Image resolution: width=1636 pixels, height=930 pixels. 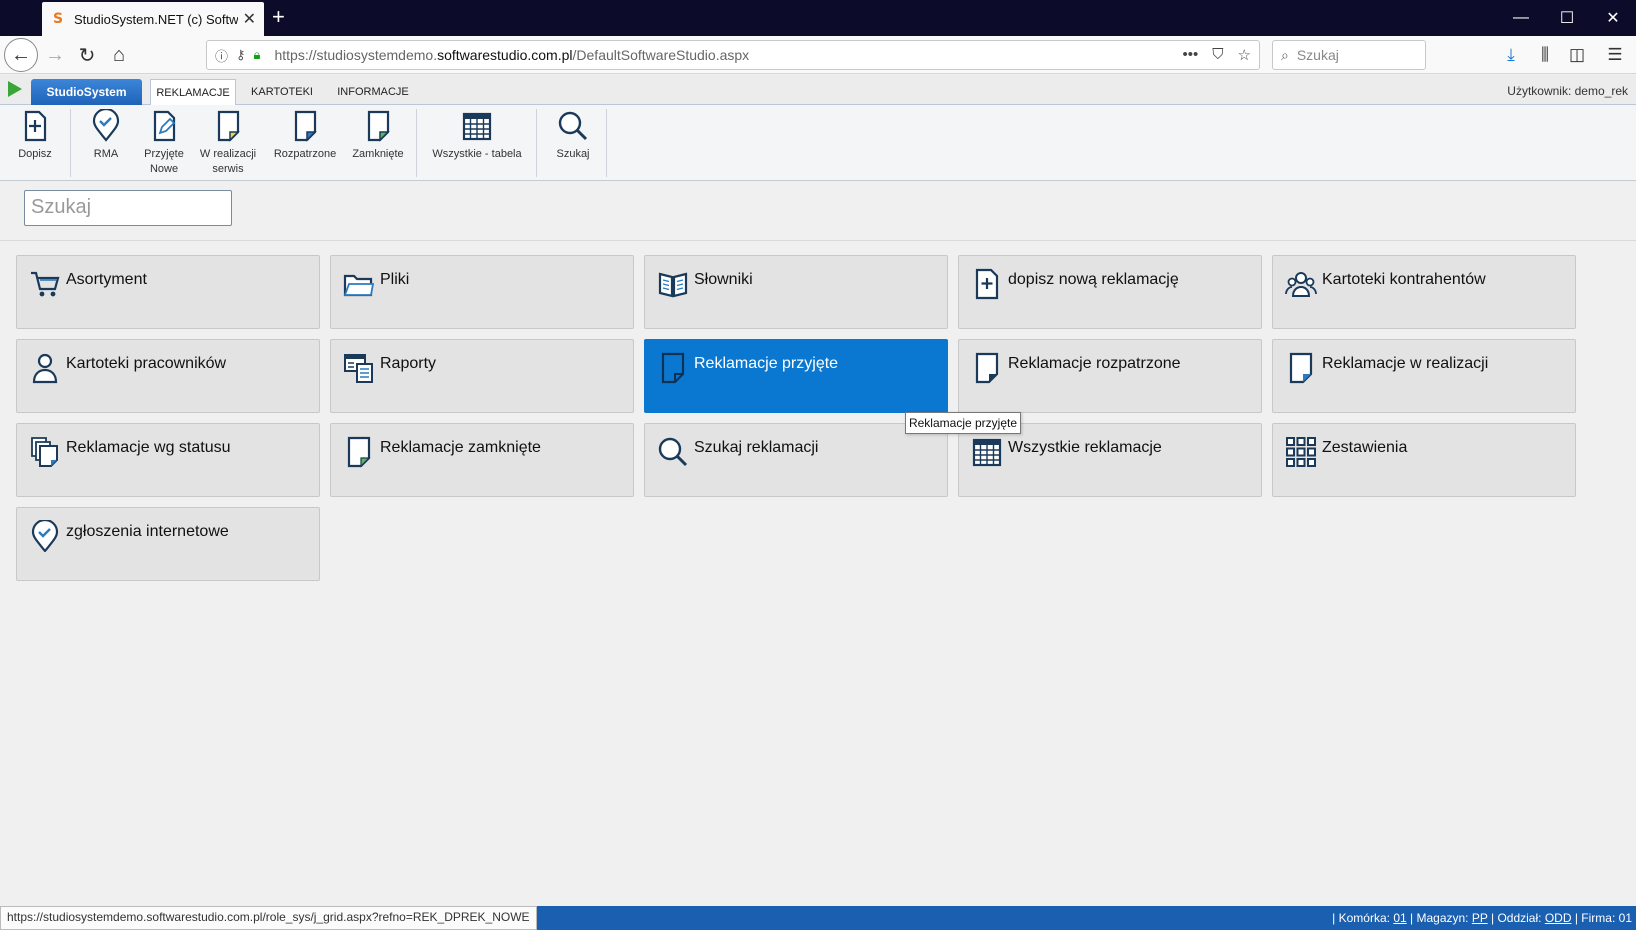 What do you see at coordinates (45, 368) in the screenshot?
I see `person-icon` at bounding box center [45, 368].